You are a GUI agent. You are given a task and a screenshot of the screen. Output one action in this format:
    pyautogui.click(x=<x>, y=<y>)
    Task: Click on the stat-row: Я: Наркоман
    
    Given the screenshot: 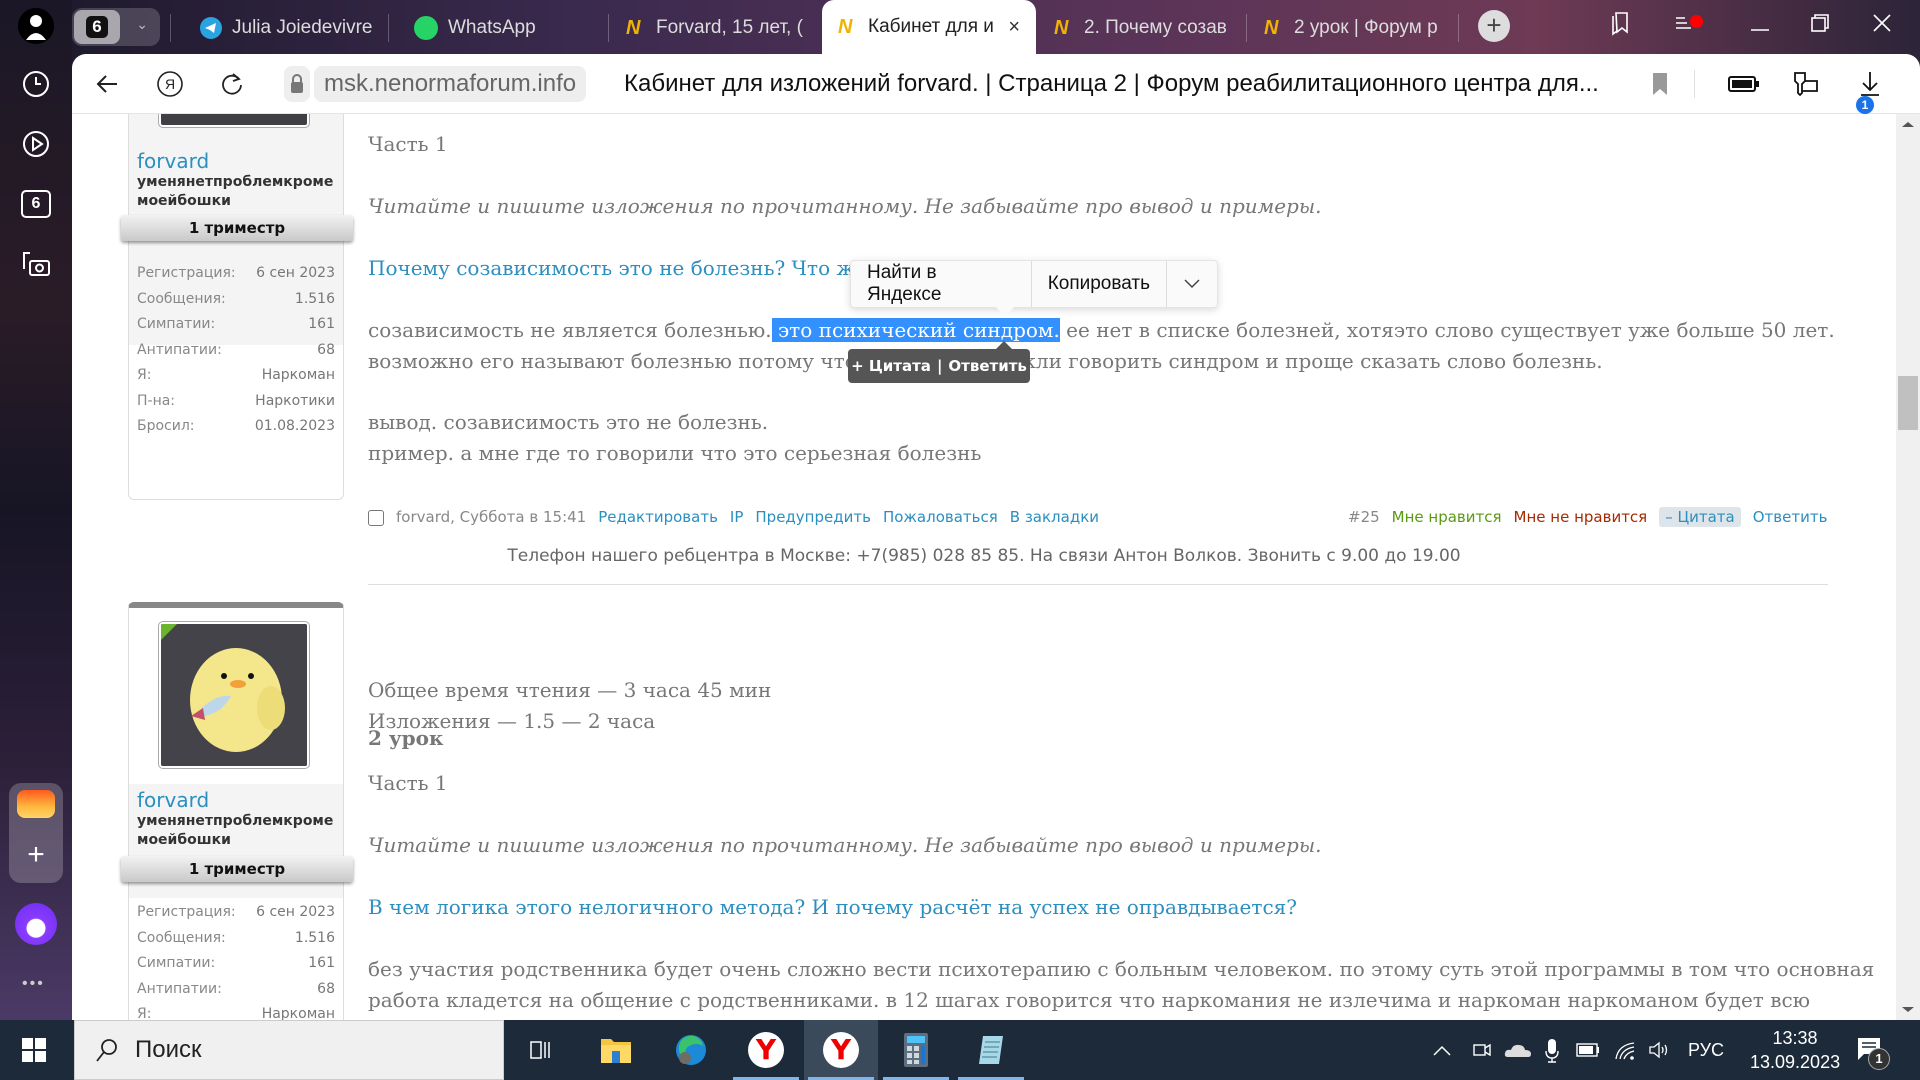 What is the action you would take?
    pyautogui.click(x=236, y=1013)
    